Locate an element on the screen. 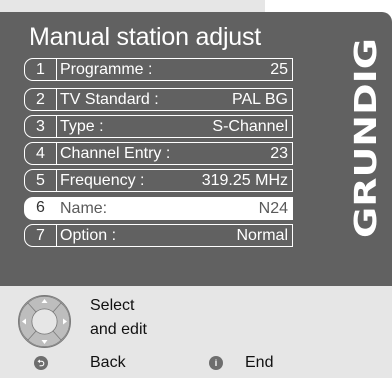  menu-row-option: 7 Option : Normal is located at coordinates (158, 235).